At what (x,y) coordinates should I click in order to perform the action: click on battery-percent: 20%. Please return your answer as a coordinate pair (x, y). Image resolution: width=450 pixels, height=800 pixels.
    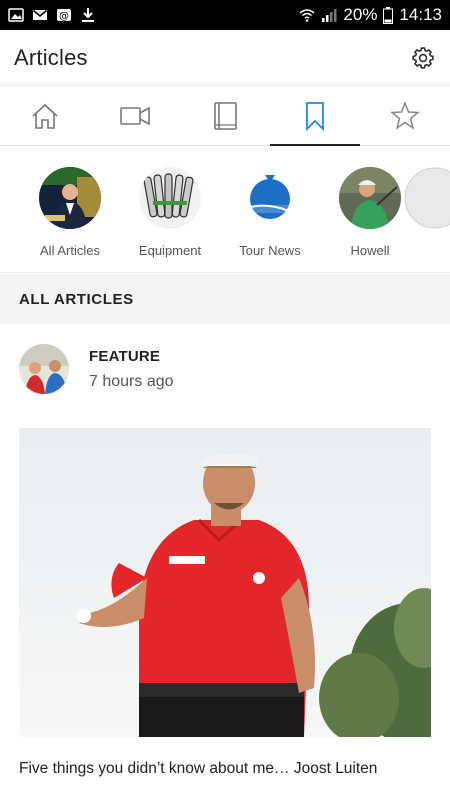
    Looking at the image, I should click on (360, 14).